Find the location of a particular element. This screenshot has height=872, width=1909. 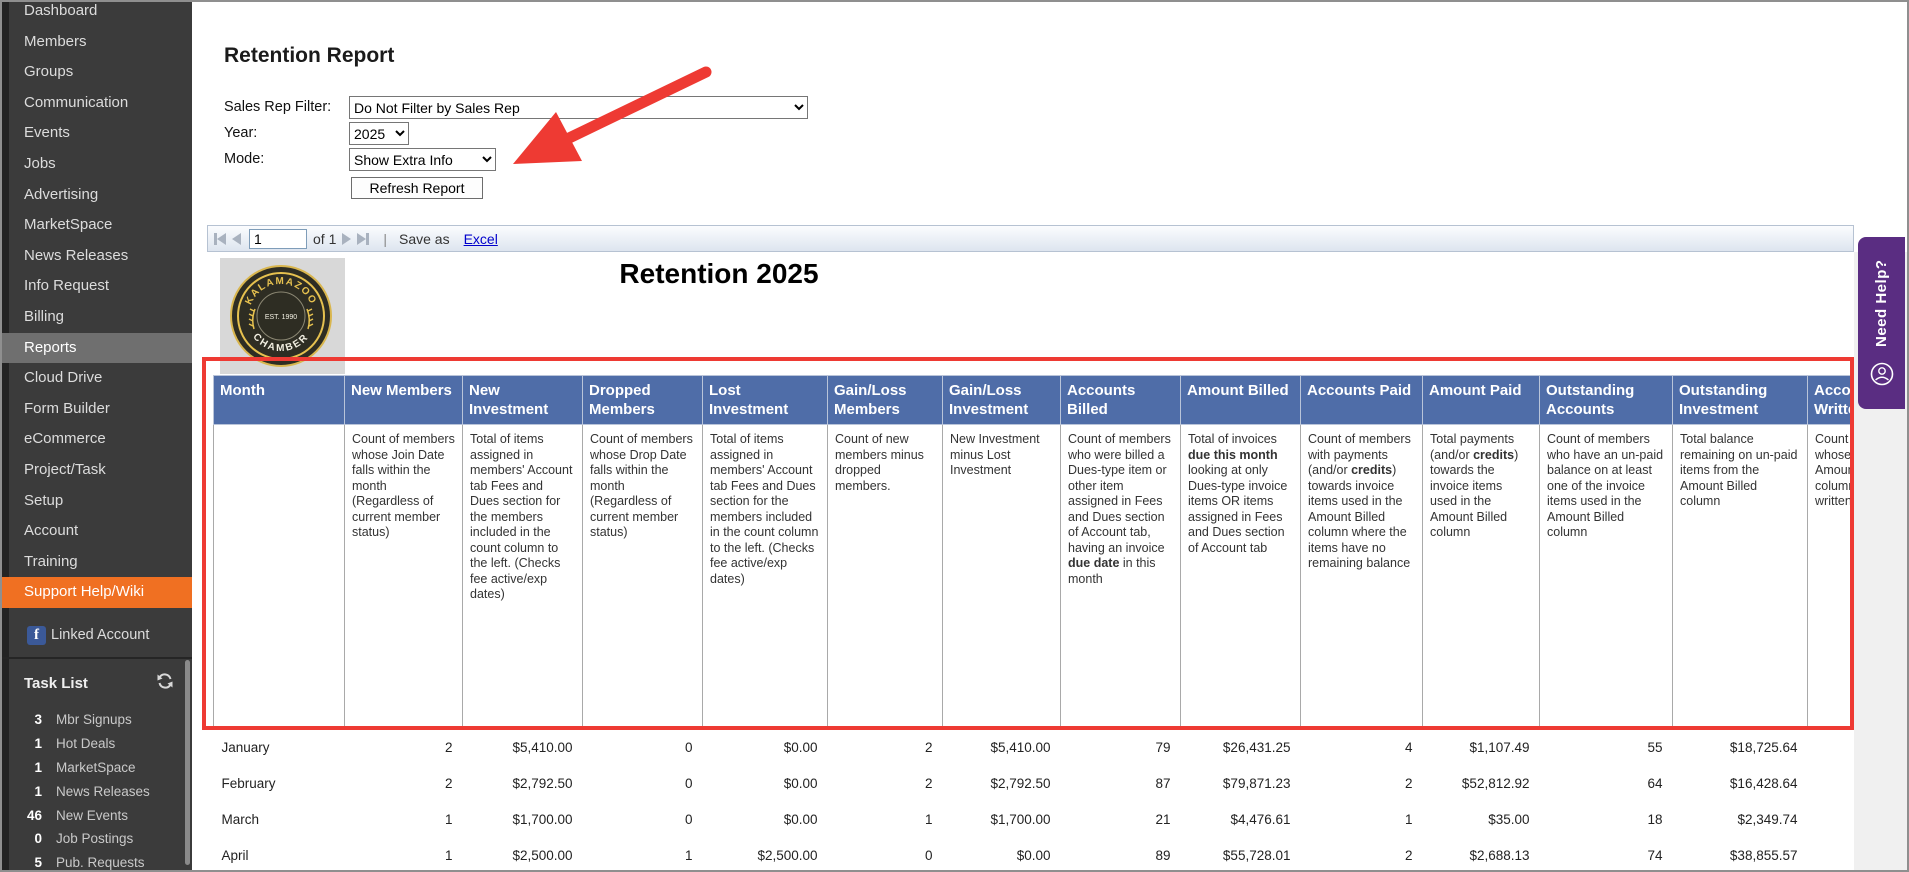

sidebar-item-news-releases: News Releases is located at coordinates (97, 256).